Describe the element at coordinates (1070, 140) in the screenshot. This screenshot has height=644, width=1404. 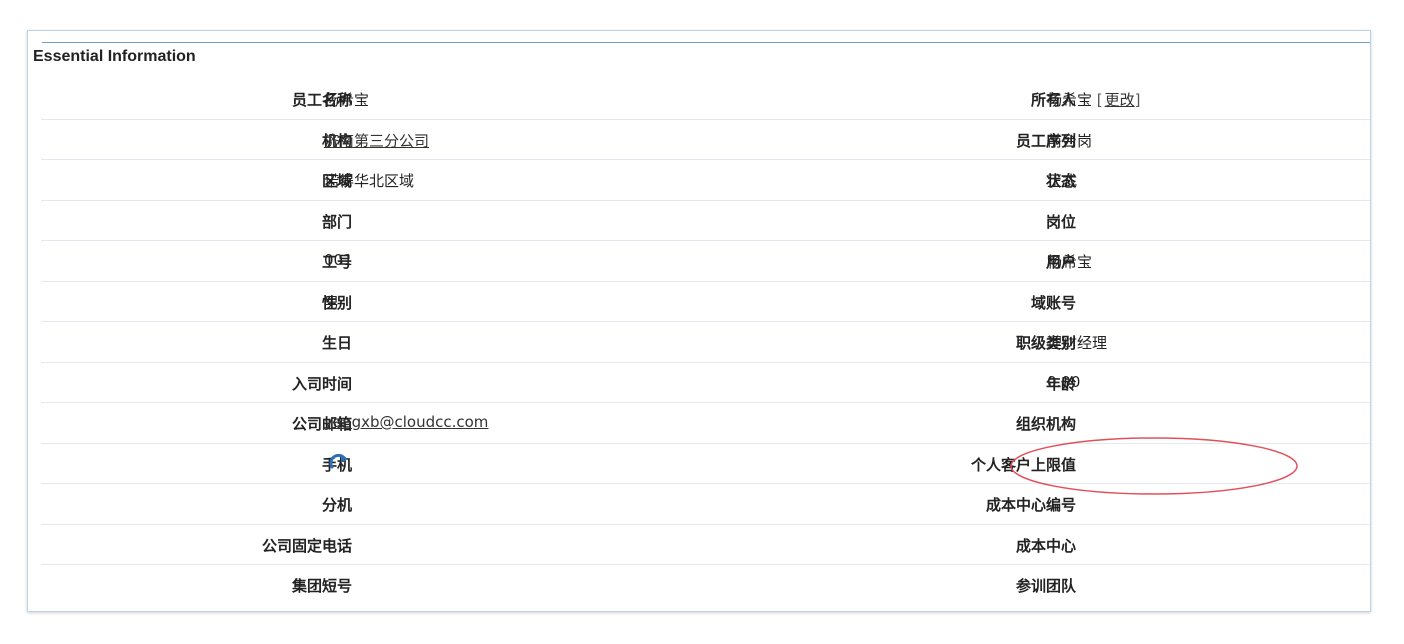
I see `field-value-employee-sequence: 前台岗` at that location.